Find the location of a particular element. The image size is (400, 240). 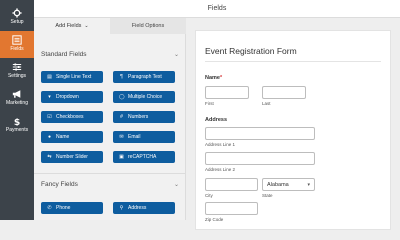

slider-icon: ⇆ is located at coordinates (49, 156).